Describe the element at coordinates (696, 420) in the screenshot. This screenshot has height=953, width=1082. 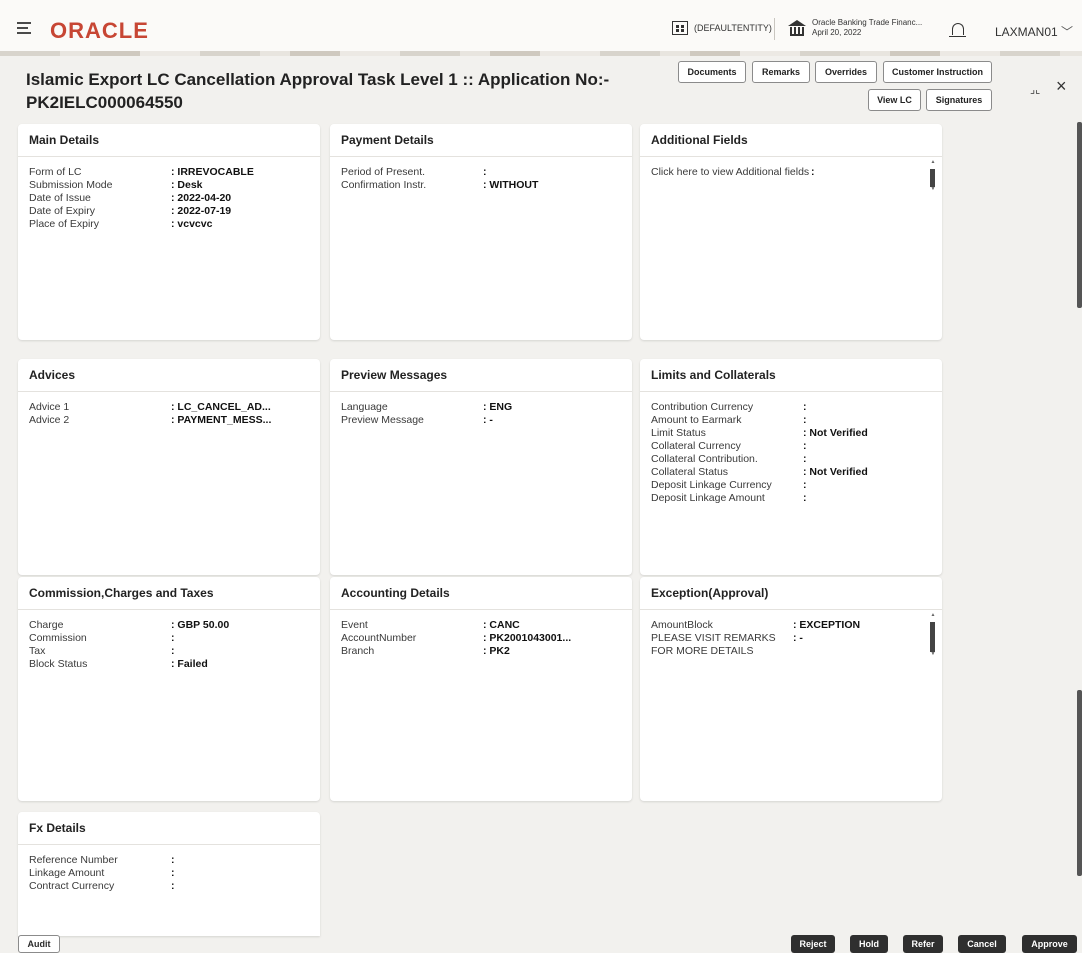
I see `field-label: Amount to Earmark` at that location.